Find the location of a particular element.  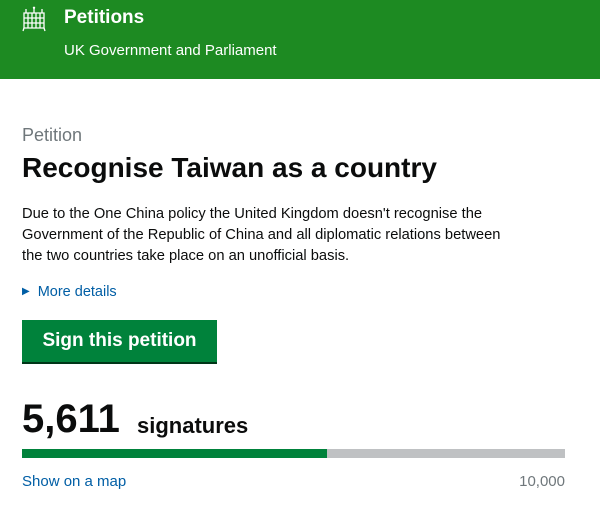

disclosure-triangle-icon: ▶ is located at coordinates (26, 291).